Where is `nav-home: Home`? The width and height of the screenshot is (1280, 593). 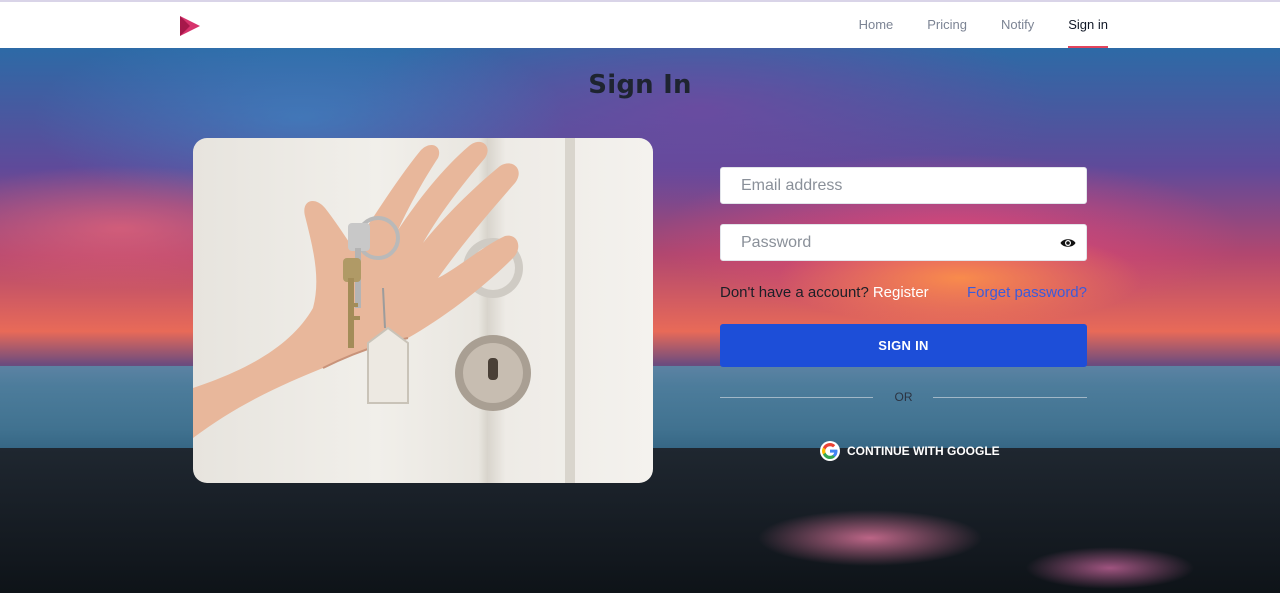 nav-home: Home is located at coordinates (876, 25).